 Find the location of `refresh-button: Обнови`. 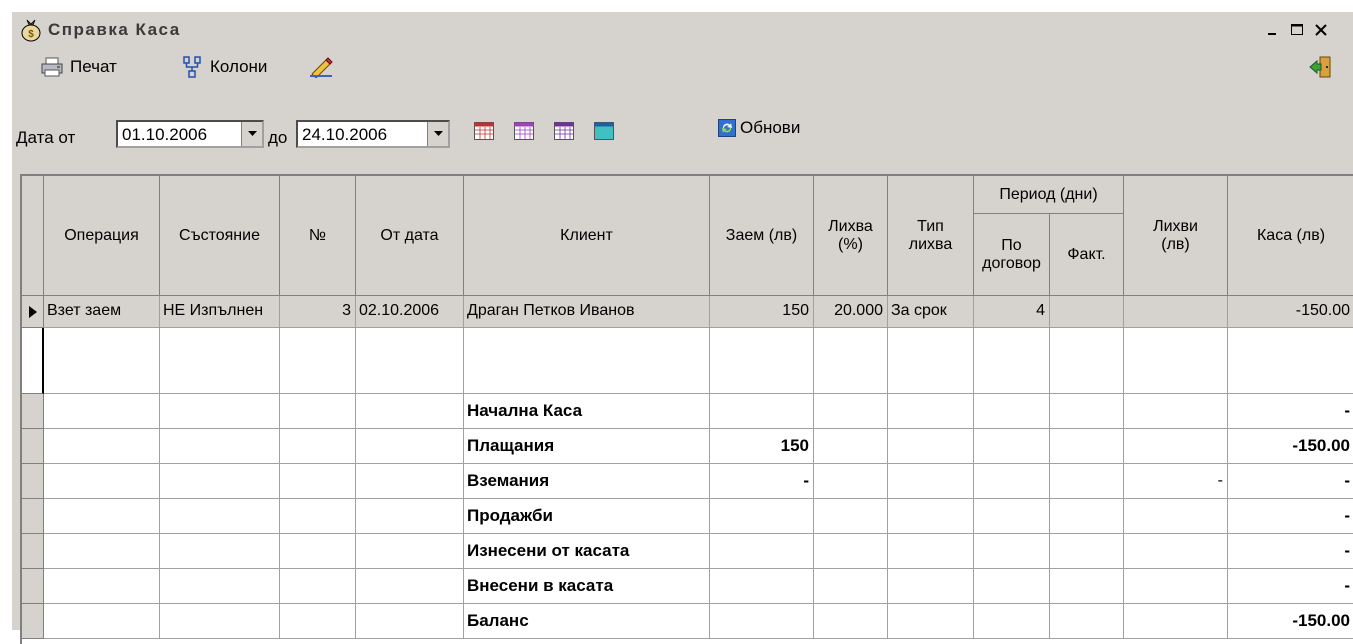

refresh-button: Обнови is located at coordinates (759, 128).